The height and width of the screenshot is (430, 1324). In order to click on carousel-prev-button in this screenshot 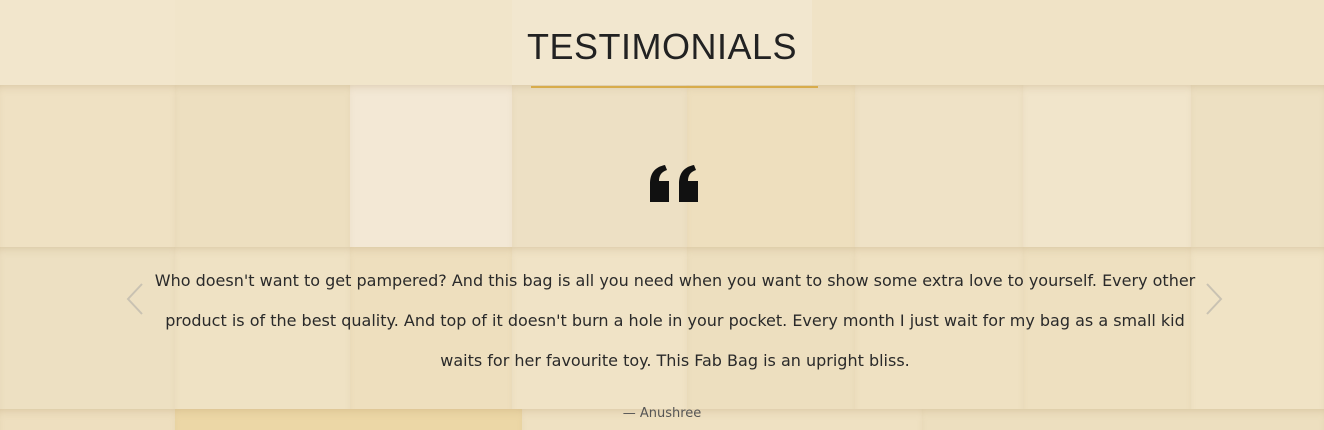, I will do `click(135, 299)`.